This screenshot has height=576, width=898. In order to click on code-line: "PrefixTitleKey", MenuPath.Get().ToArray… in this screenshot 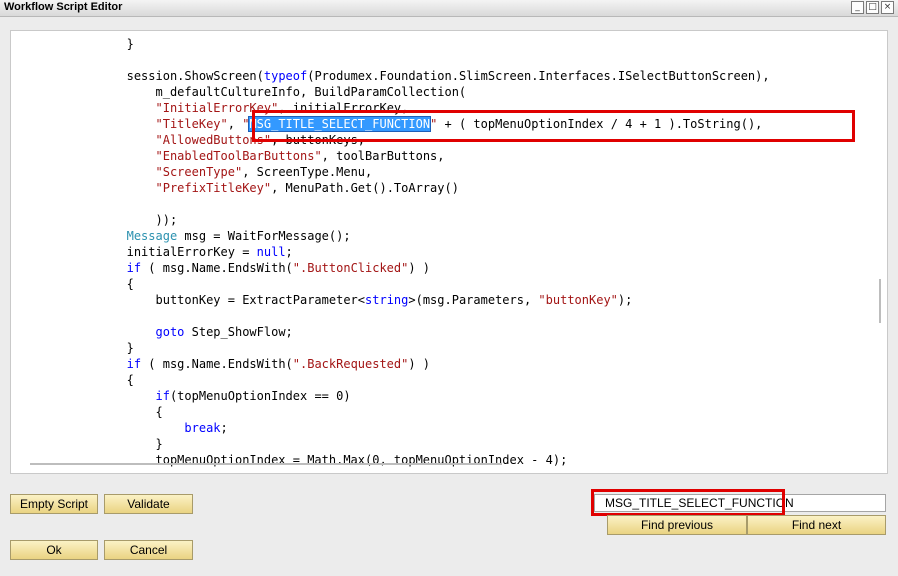, I will do `click(390, 188)`.